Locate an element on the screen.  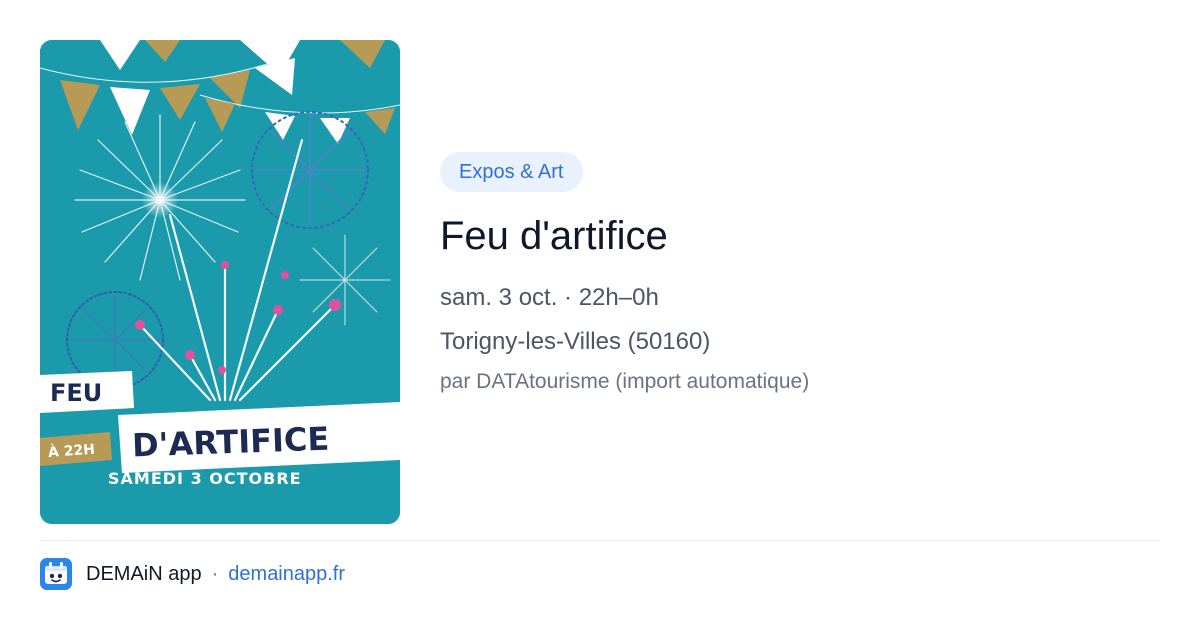
footer-divider is located at coordinates (600, 540).